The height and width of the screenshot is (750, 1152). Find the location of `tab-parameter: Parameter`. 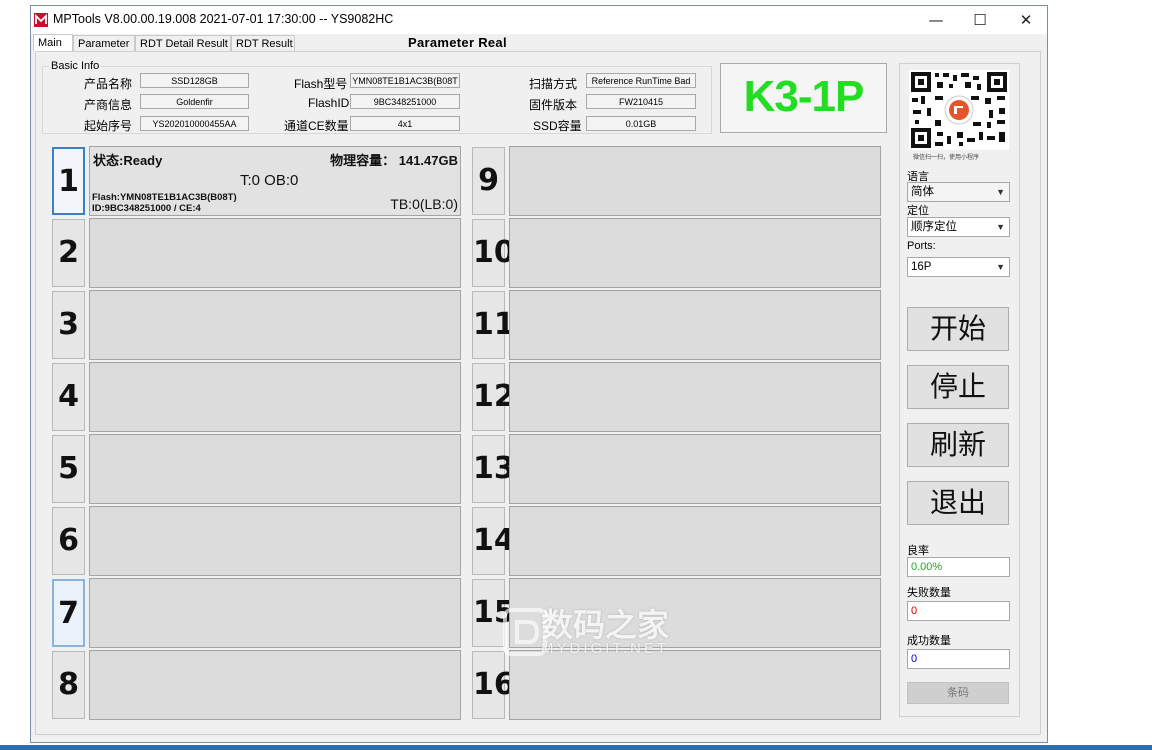

tab-parameter: Parameter is located at coordinates (104, 43).